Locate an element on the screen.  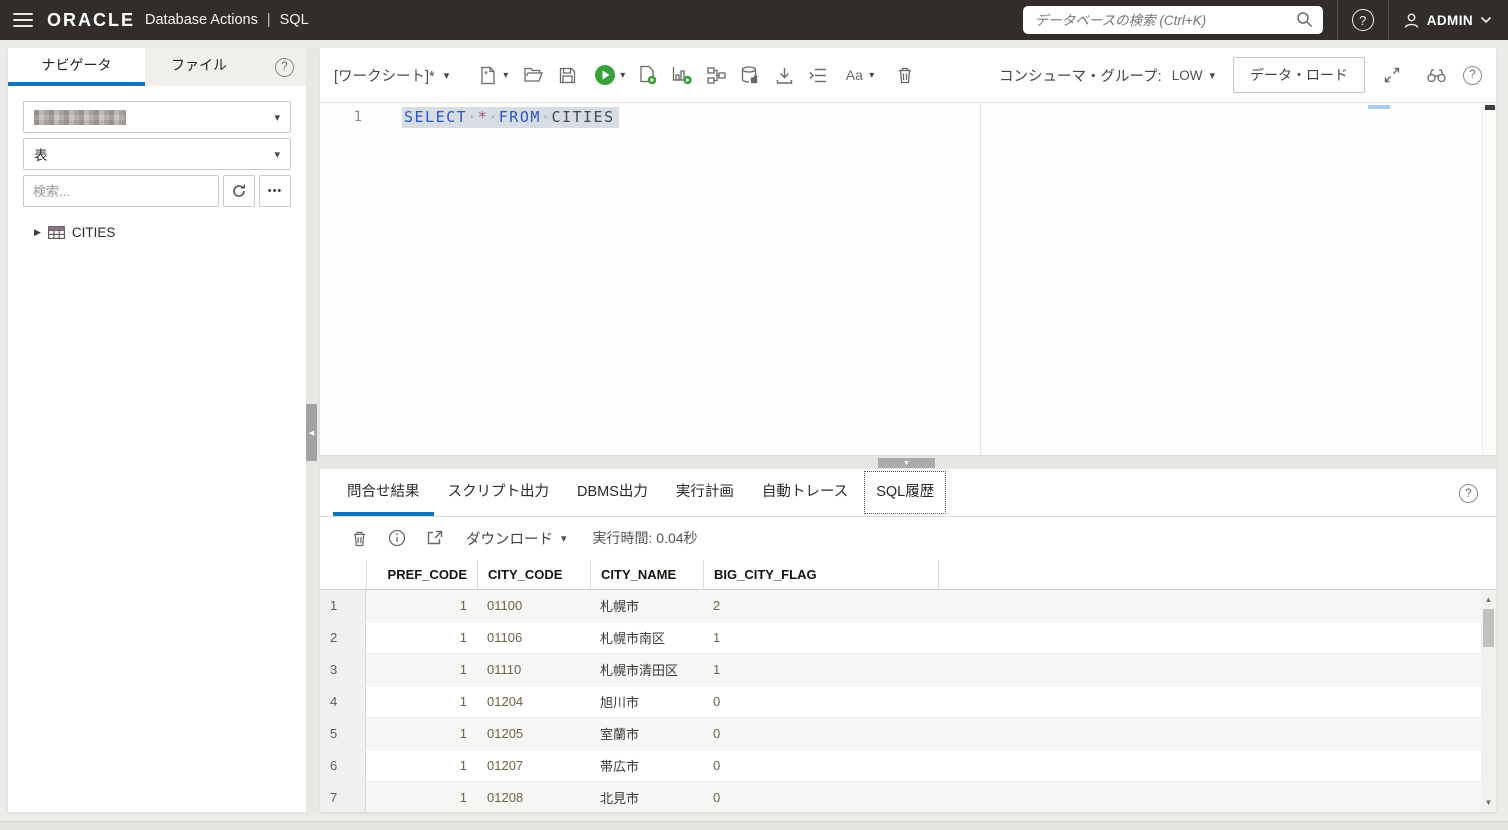
results-help-icon: ? is located at coordinates (1468, 493).